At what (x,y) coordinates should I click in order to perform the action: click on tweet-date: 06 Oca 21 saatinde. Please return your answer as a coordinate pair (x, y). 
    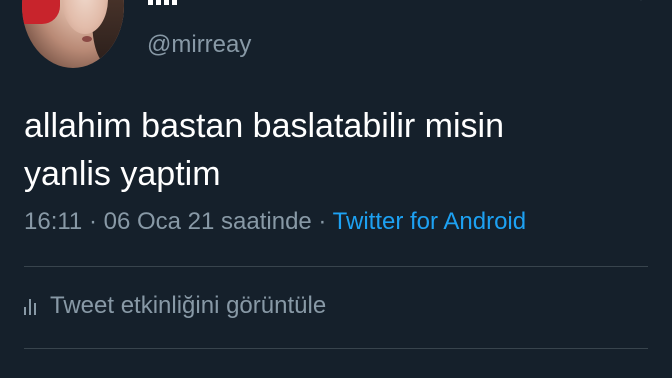
    Looking at the image, I should click on (208, 221).